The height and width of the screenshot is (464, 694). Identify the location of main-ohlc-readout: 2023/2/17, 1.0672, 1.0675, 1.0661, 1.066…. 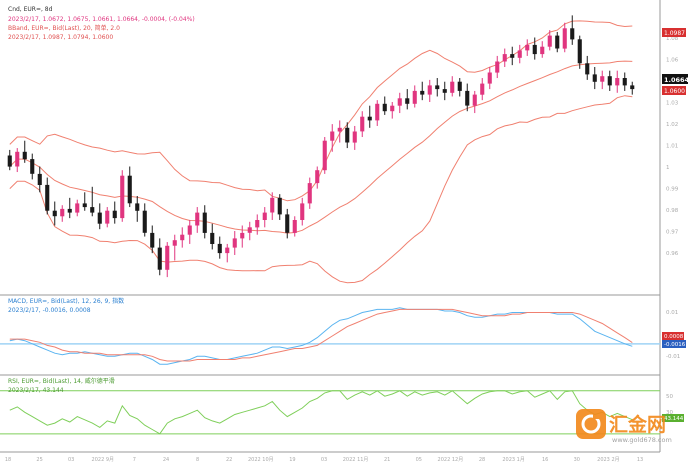
(101, 19).